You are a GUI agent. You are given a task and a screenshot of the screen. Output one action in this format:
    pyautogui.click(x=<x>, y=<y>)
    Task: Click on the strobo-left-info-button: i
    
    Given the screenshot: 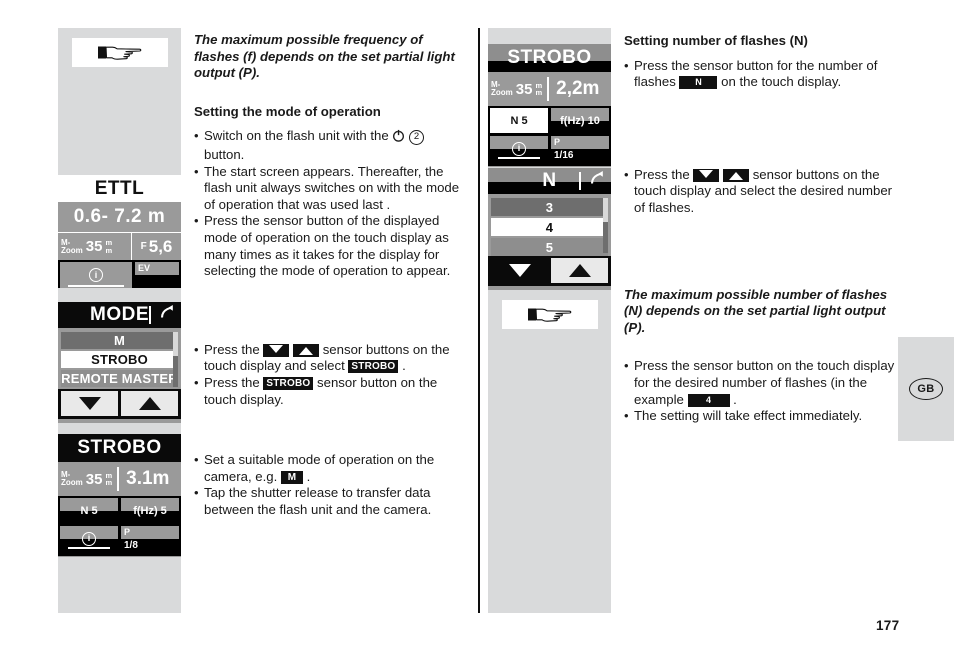 What is the action you would take?
    pyautogui.click(x=89, y=538)
    